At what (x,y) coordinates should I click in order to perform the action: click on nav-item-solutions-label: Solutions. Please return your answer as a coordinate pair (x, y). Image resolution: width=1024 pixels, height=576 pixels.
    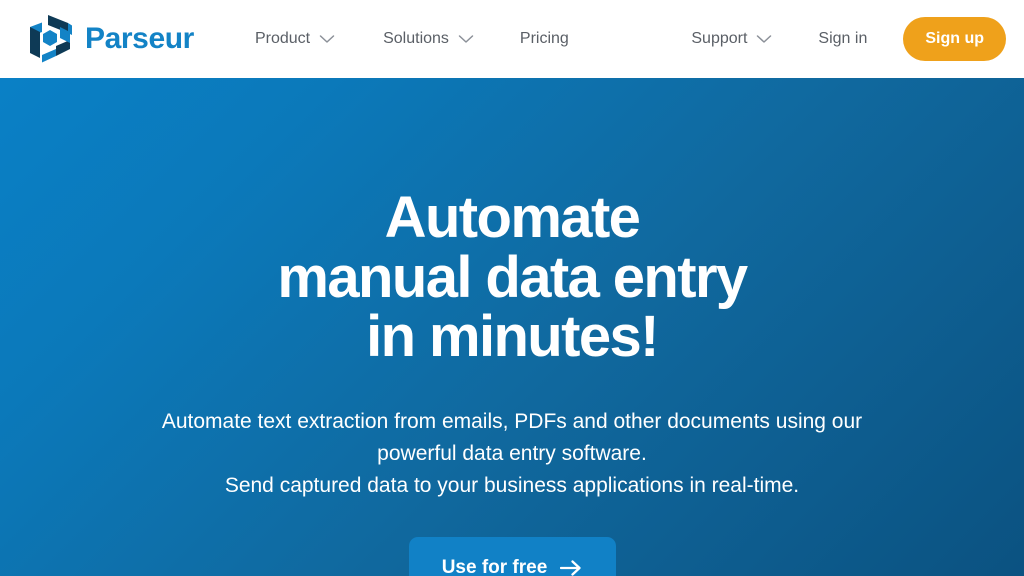
    Looking at the image, I should click on (416, 38).